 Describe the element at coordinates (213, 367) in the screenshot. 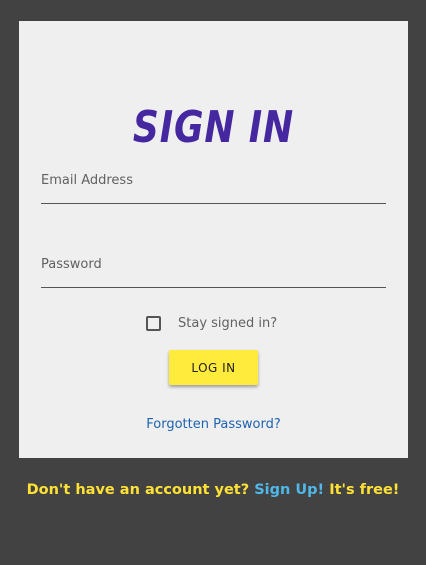

I see `login-button: LOG IN` at that location.